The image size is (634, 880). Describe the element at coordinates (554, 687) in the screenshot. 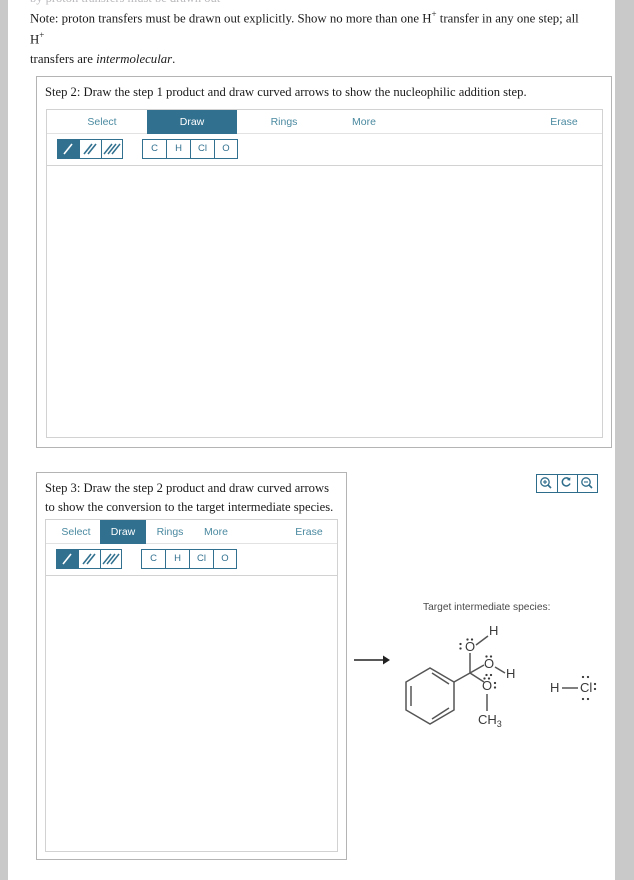

I see `atom-h-hcl: H` at that location.